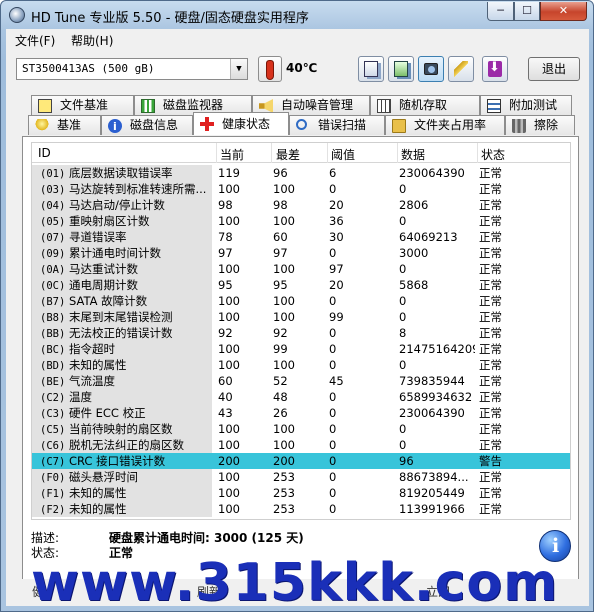 The height and width of the screenshot is (612, 594). Describe the element at coordinates (280, 237) in the screenshot. I see `attribute-worst-cell: 60` at that location.